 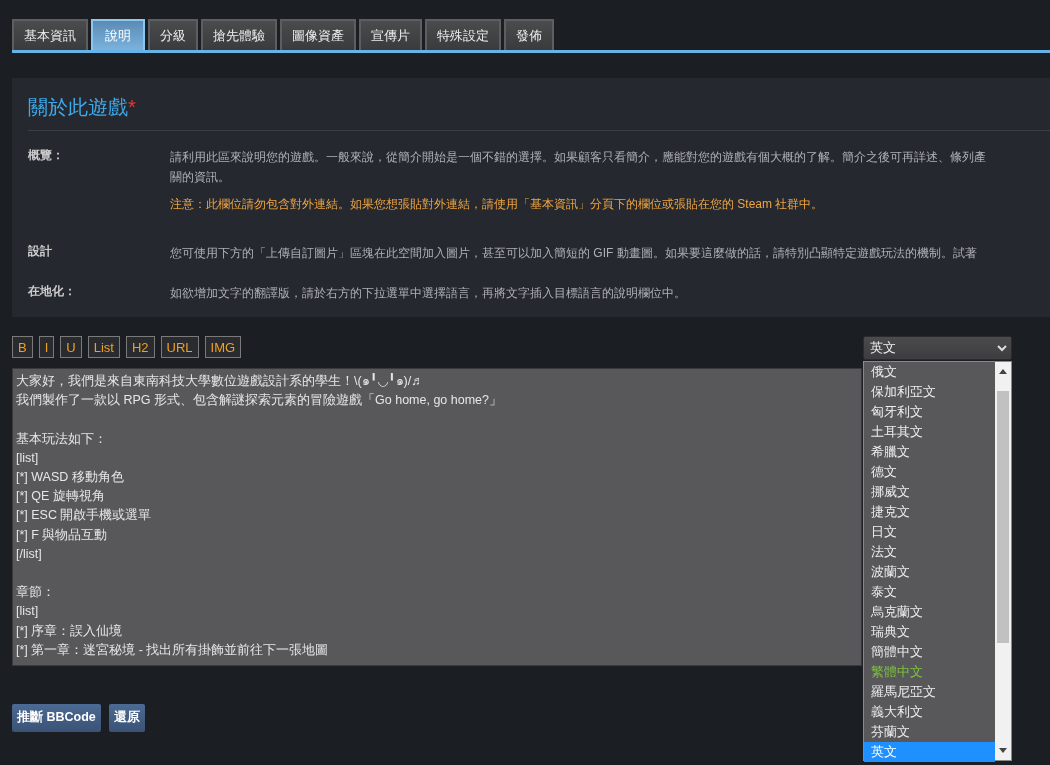 What do you see at coordinates (929, 572) in the screenshot?
I see `language-option: 波蘭文` at bounding box center [929, 572].